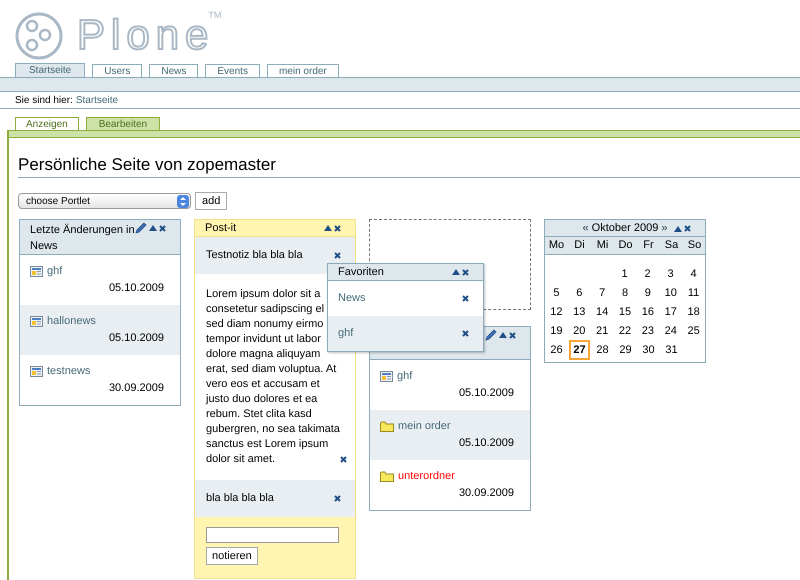 The width and height of the screenshot is (800, 580). What do you see at coordinates (557, 246) in the screenshot?
I see `weekday-label: Mo` at bounding box center [557, 246].